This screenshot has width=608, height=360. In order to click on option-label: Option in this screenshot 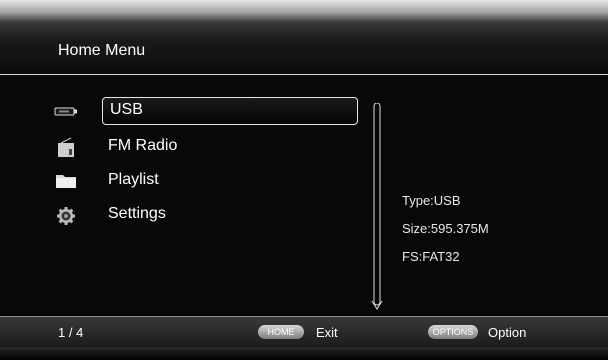, I will do `click(507, 332)`.